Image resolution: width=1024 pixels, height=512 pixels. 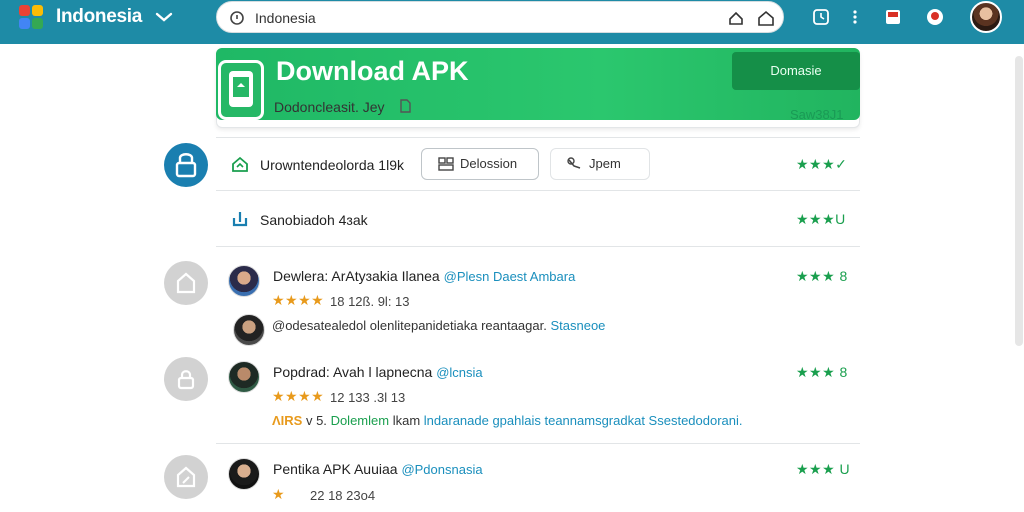 I want to click on open-button: Jpem, so click(x=600, y=164).